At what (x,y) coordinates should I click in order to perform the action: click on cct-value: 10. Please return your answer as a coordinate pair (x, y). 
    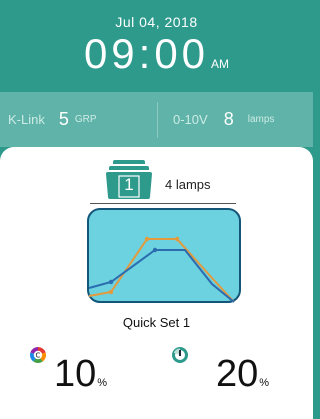
    Looking at the image, I should click on (75, 374).